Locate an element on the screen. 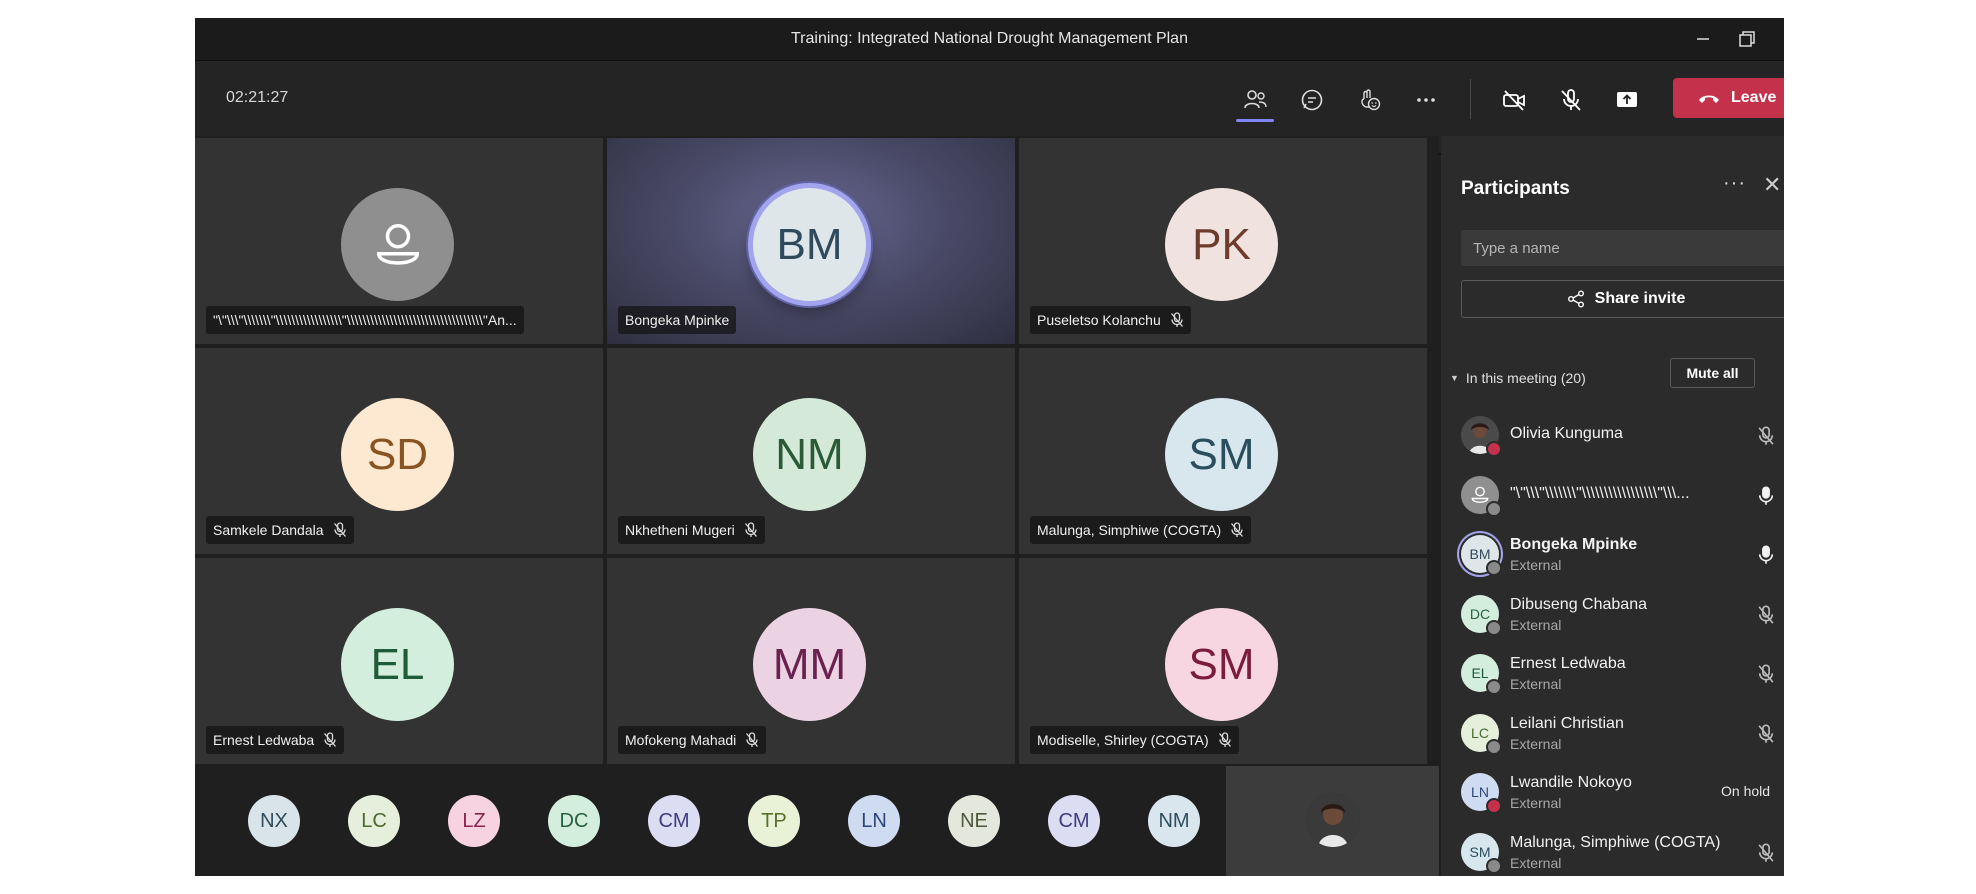 The image size is (1976, 894). participant-row: Olivia Kunguma is located at coordinates (1622, 436).